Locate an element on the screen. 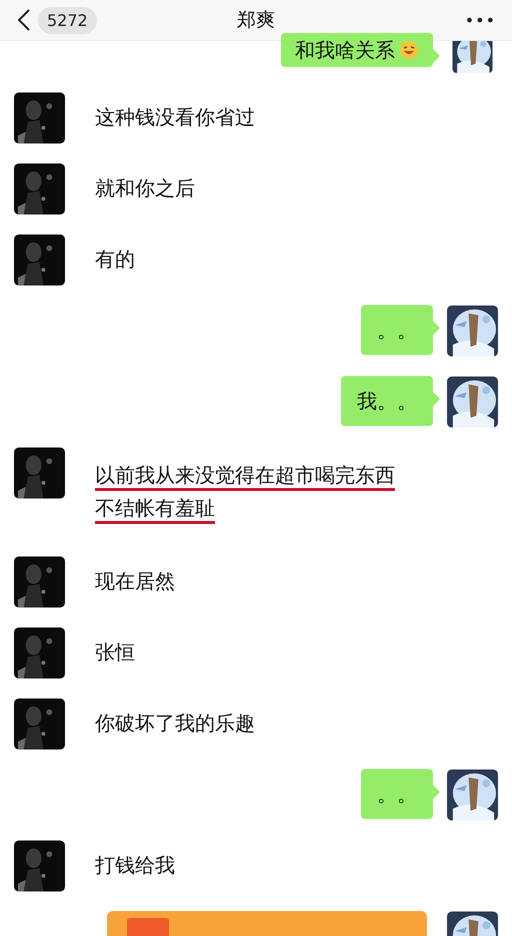 The image size is (512, 936). message-text: 和我啥关系 is located at coordinates (345, 50).